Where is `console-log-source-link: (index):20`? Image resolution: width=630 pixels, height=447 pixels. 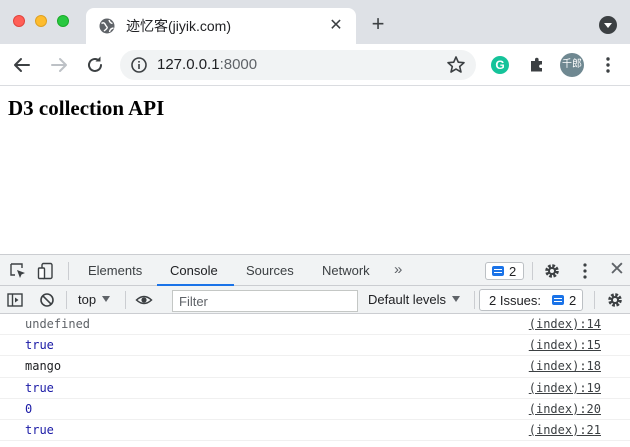
console-log-source-link: (index):20 is located at coordinates (565, 409).